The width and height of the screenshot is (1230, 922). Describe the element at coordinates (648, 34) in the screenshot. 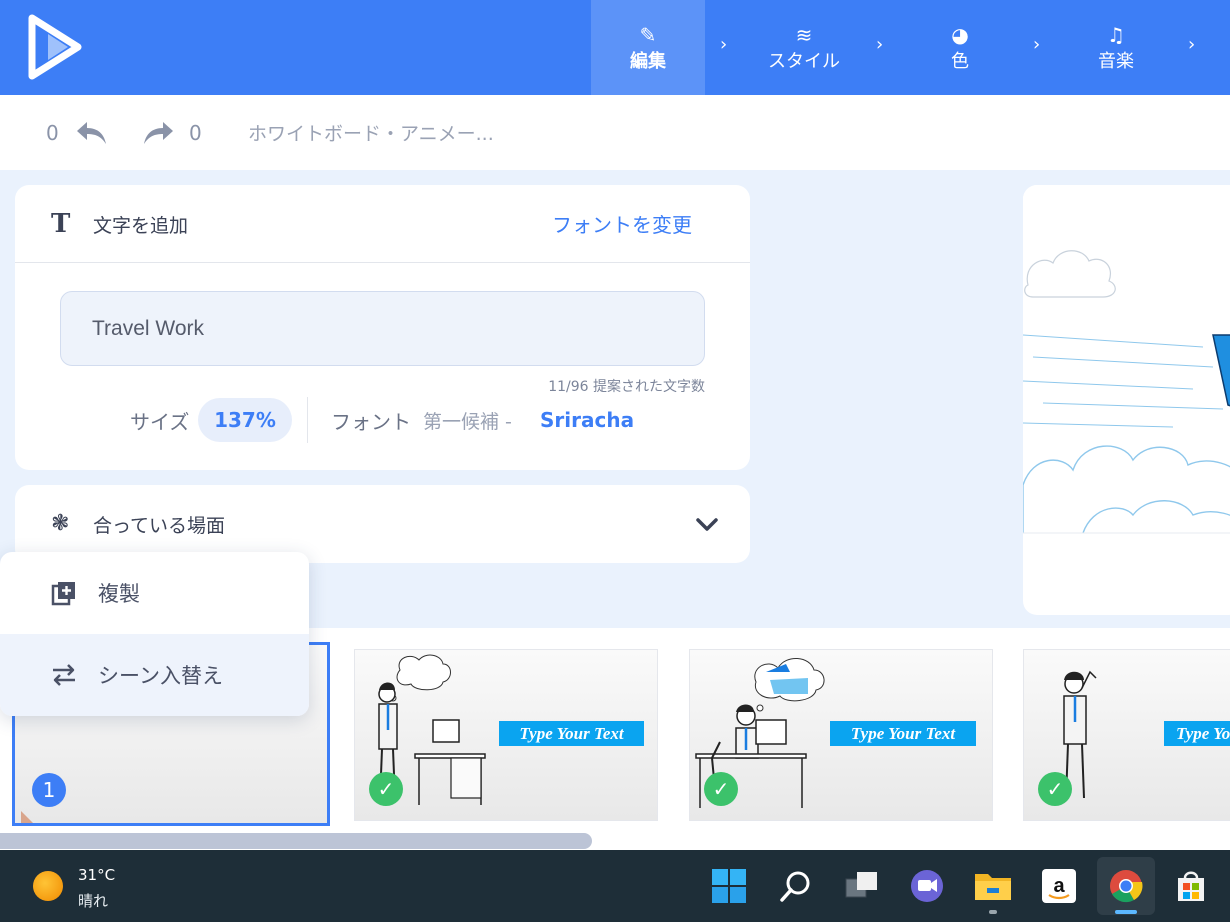

I see `pencil-icon: ✎` at that location.